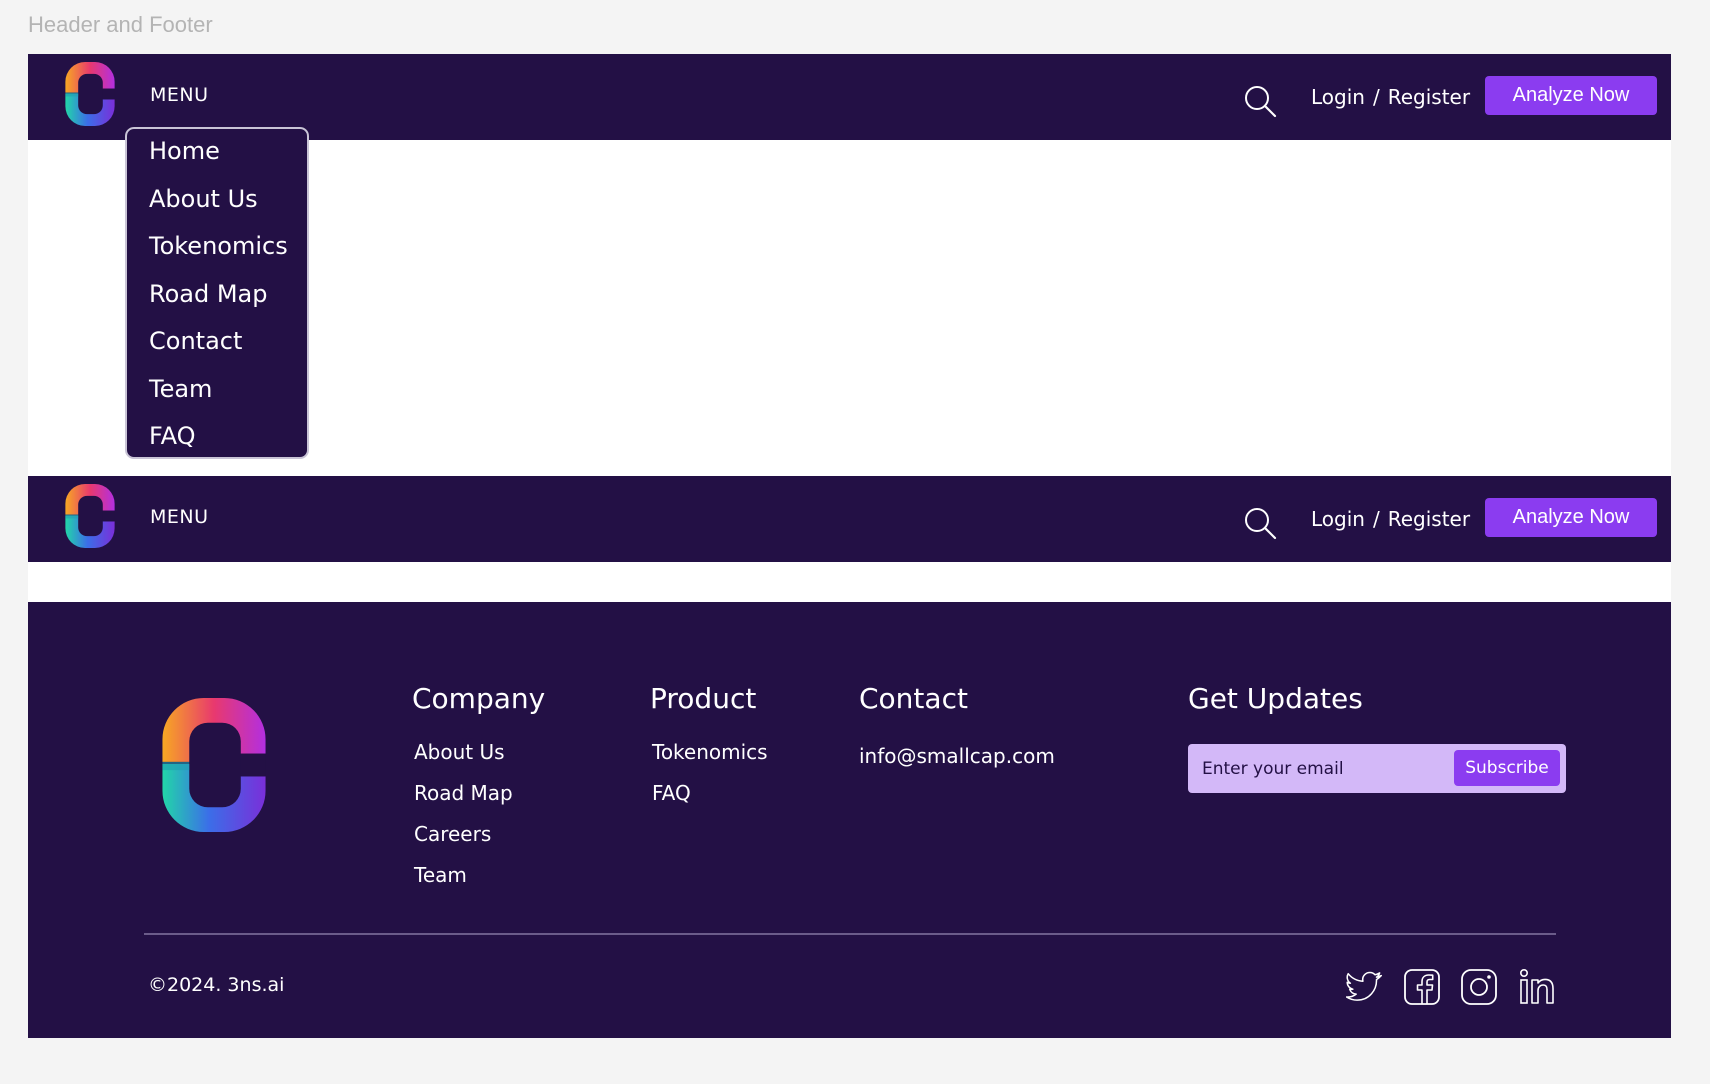  I want to click on menu-item-road-map: Road Map, so click(208, 294).